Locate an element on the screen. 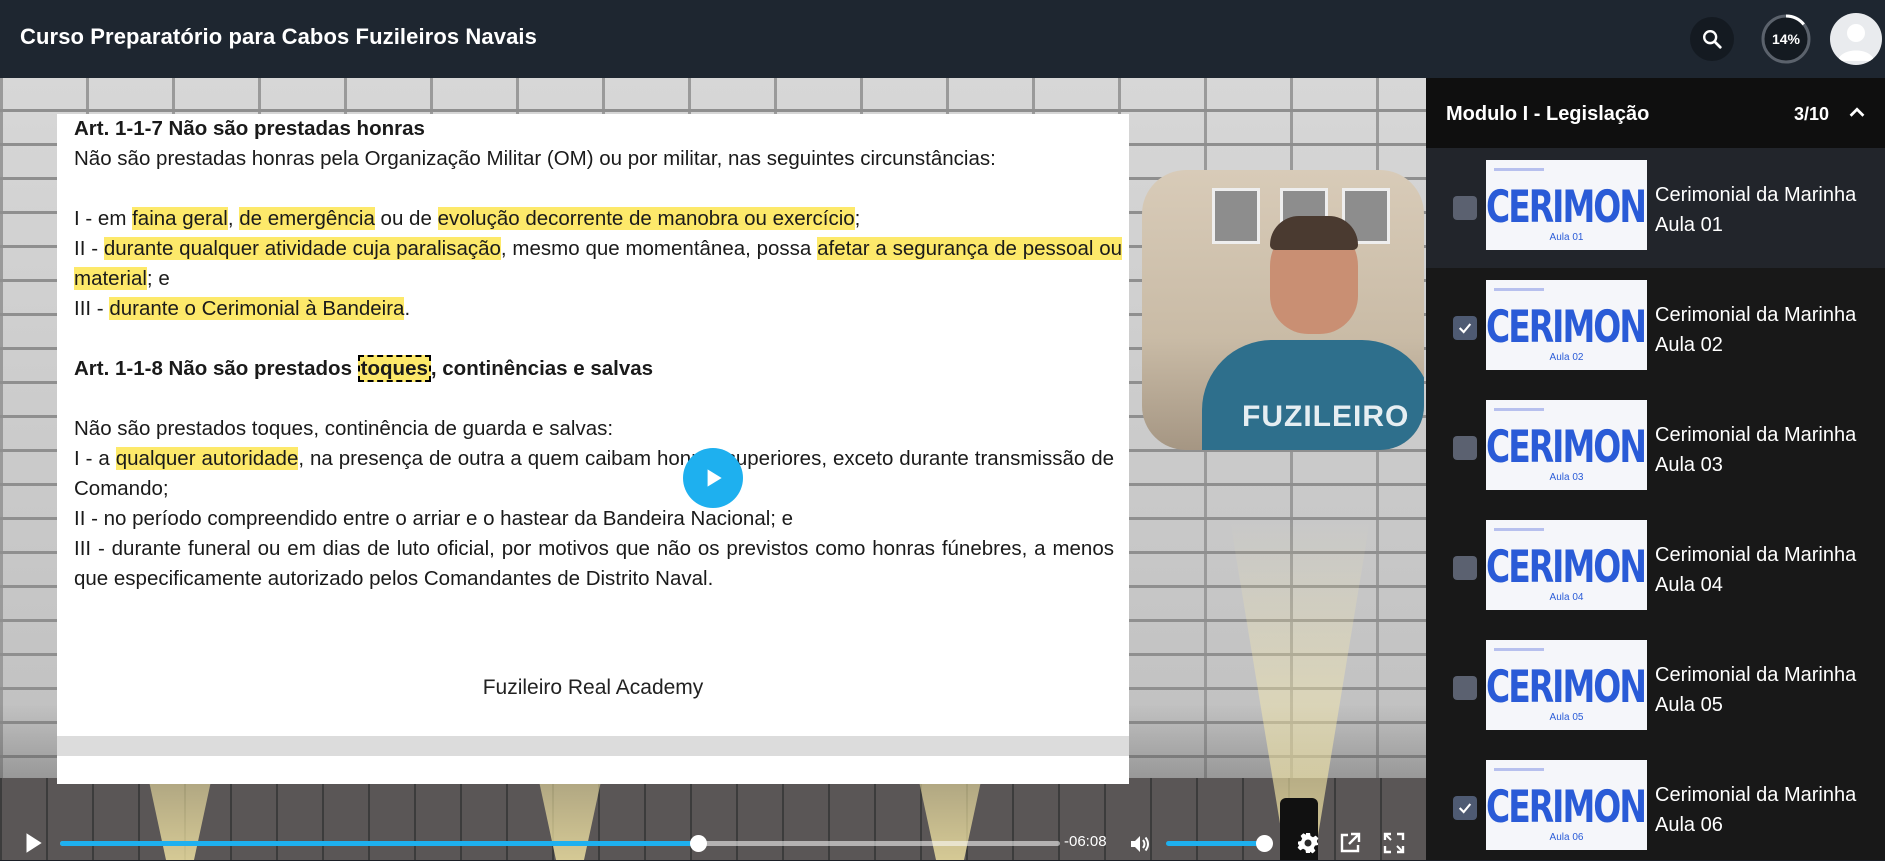  lesson-thumbnail: CERIMONIALAula 04 is located at coordinates (1566, 565).